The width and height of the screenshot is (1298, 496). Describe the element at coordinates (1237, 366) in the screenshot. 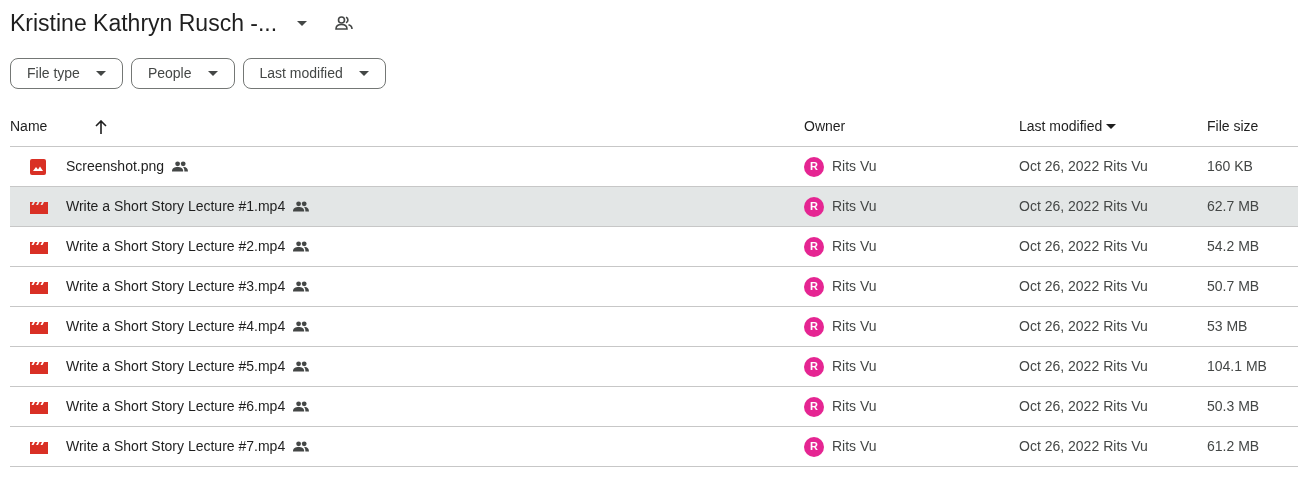

I see `file-size: 104.1 MB` at that location.